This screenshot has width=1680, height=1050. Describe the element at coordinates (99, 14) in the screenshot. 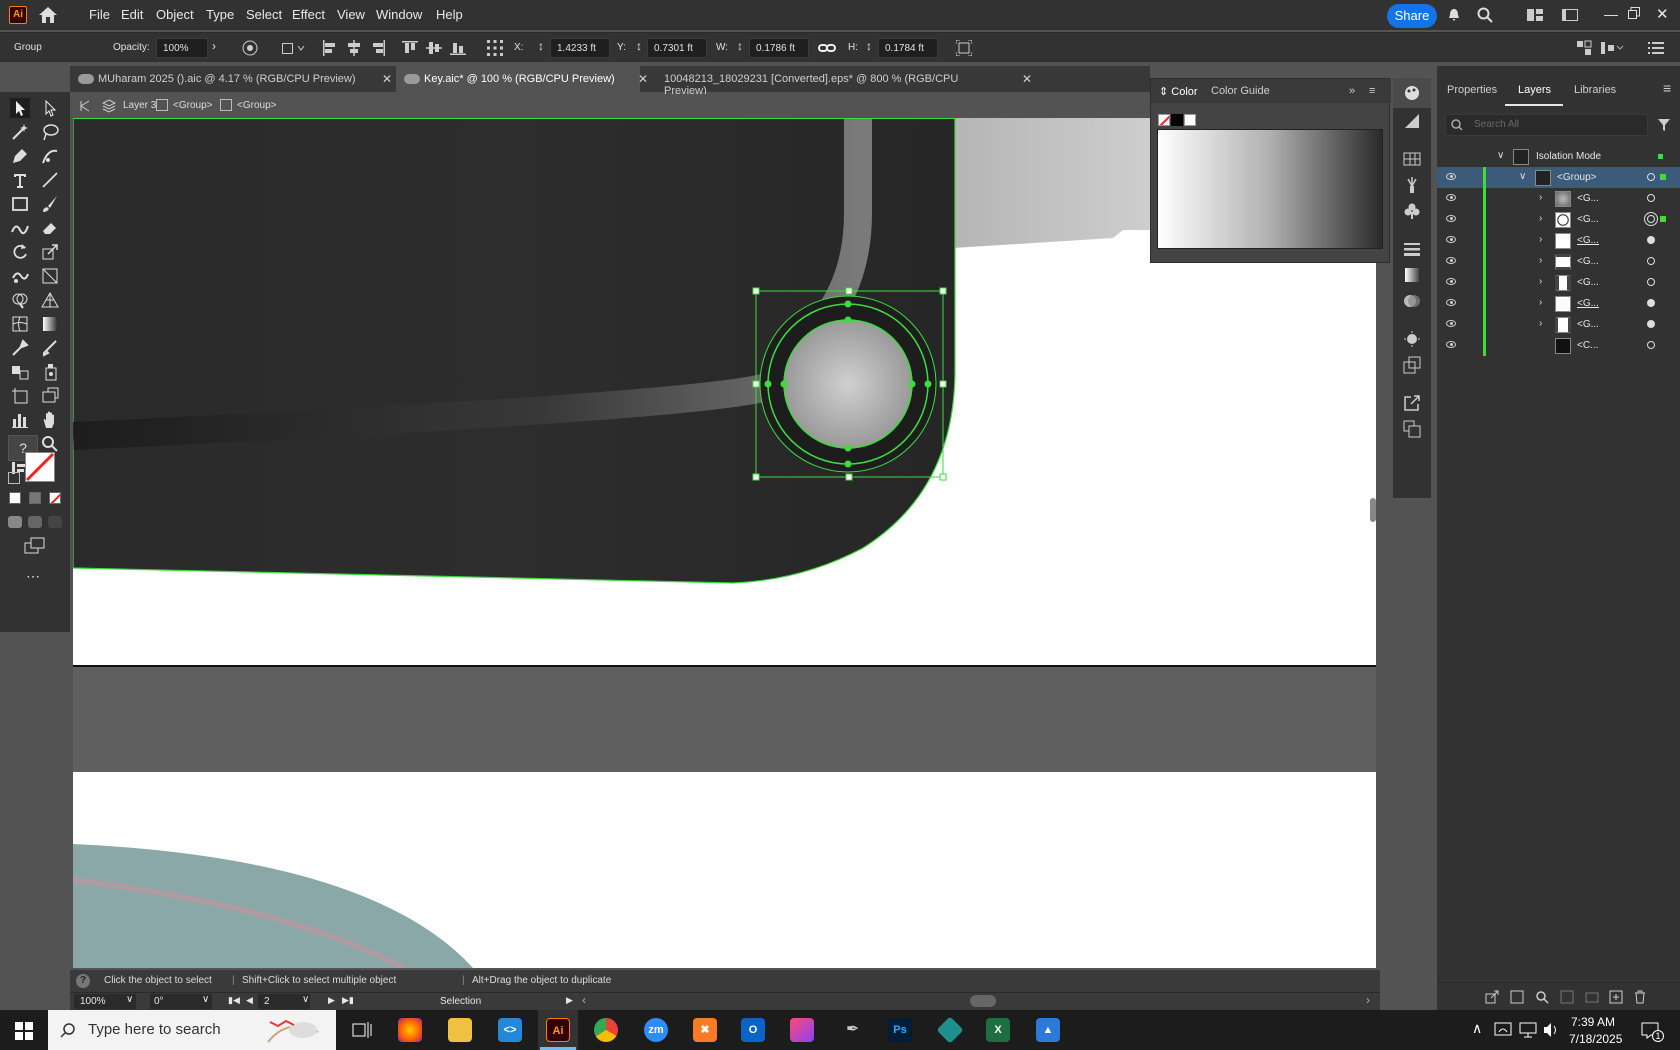

I see `menu-file: File` at that location.